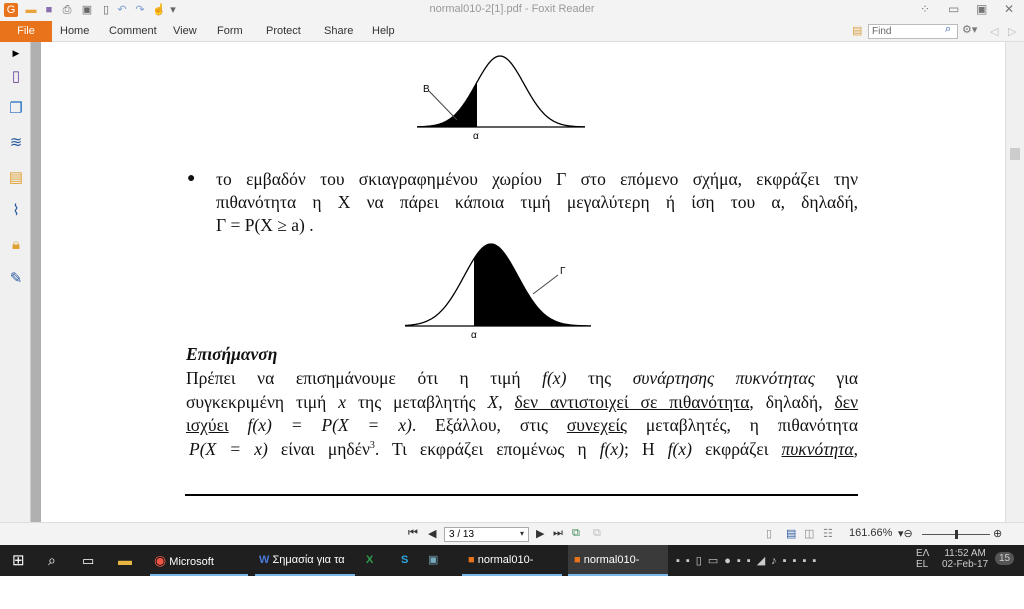 The width and height of the screenshot is (1024, 609). What do you see at coordinates (185, 31) in the screenshot?
I see `menu-view: View` at bounding box center [185, 31].